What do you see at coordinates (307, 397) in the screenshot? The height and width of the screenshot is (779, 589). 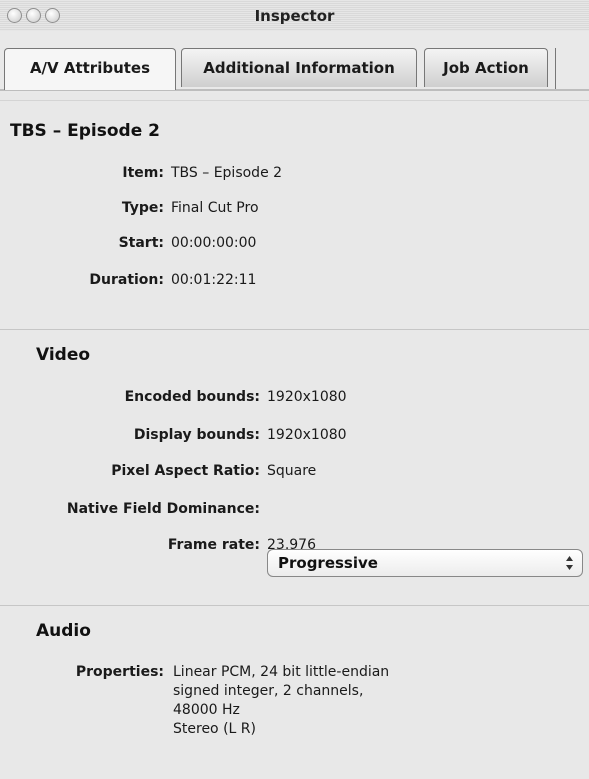 I see `encoded-bounds-value: 1920x1080` at bounding box center [307, 397].